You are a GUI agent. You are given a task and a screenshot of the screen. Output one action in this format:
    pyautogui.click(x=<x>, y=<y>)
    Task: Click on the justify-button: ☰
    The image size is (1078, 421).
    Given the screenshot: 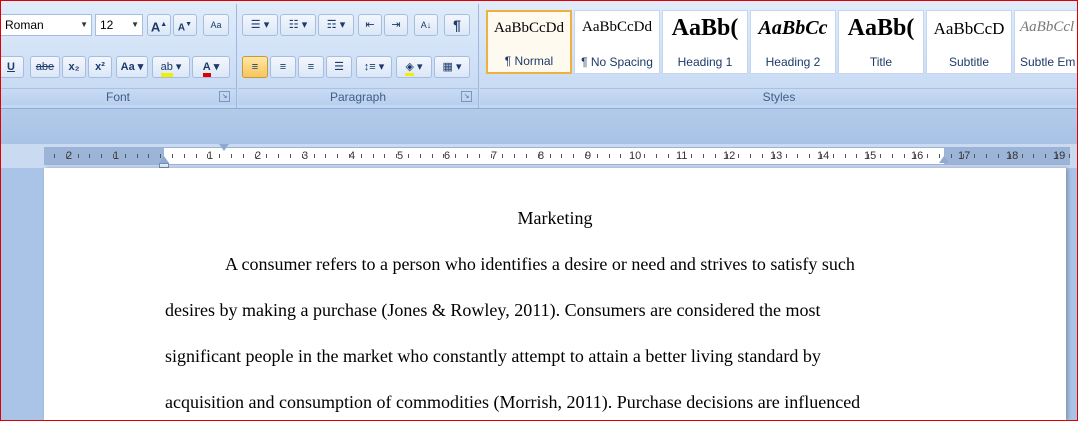 What is the action you would take?
    pyautogui.click(x=339, y=67)
    